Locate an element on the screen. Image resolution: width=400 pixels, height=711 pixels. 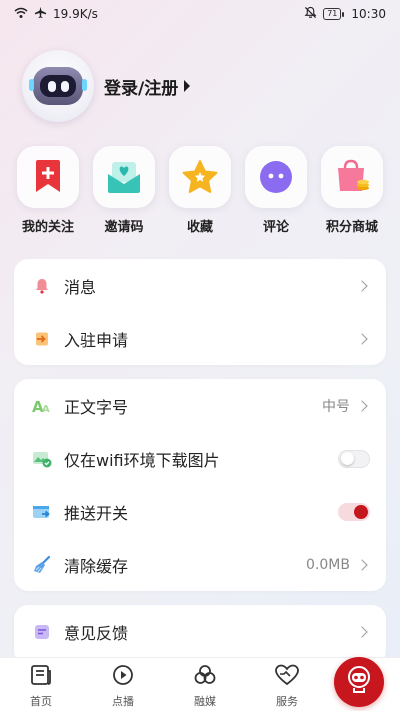
wifi-images-toggle is located at coordinates (354, 458).